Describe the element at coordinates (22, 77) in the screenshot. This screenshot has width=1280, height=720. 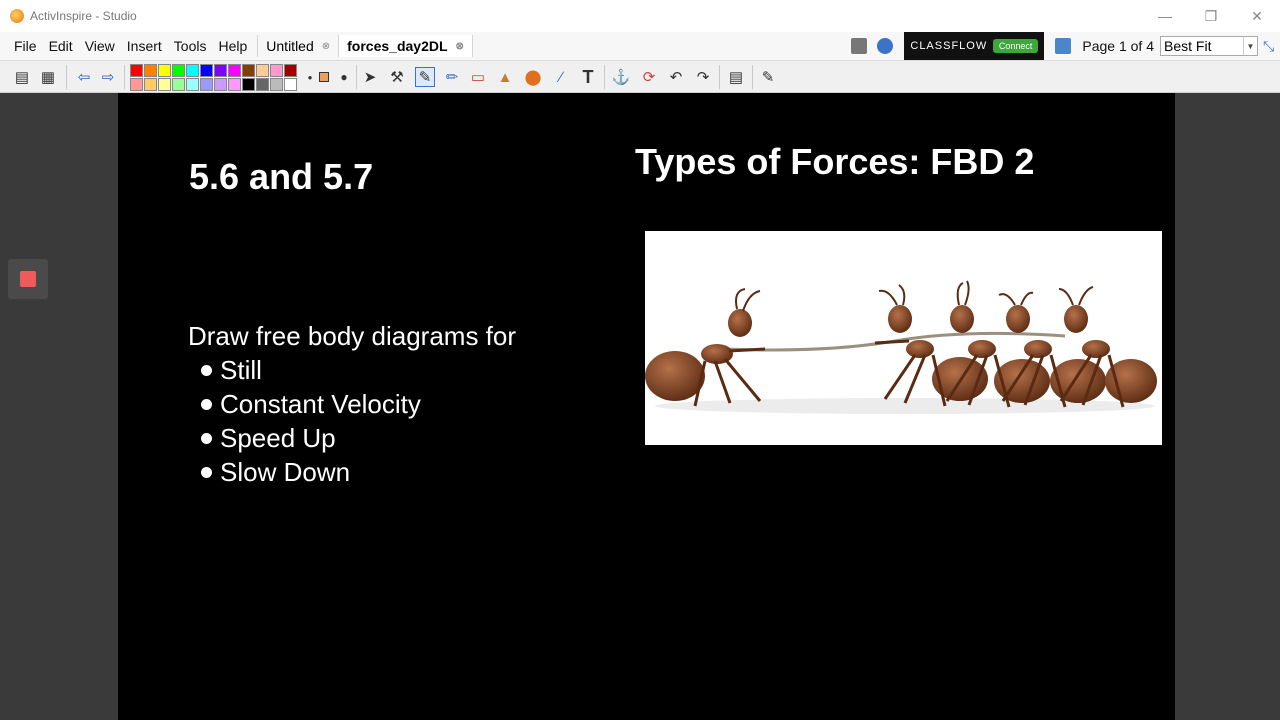
I see `main-menu-icon: ▤` at that location.